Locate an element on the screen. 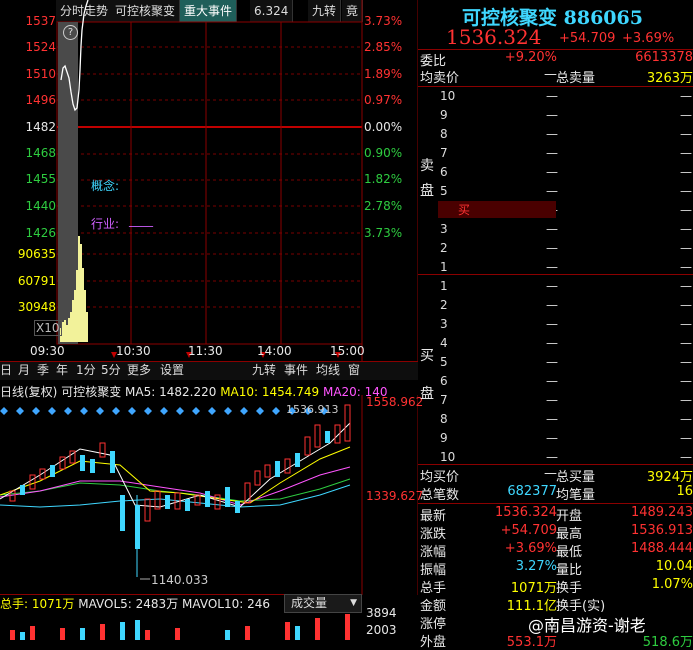 The width and height of the screenshot is (693, 650). volume-axis-mid: 2003 is located at coordinates (381, 630).